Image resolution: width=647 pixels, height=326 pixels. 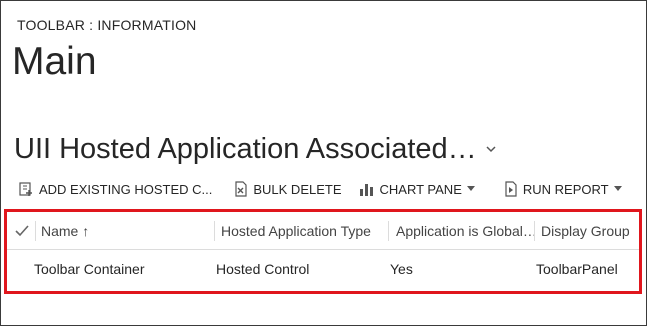 I want to click on cell-name: Toolbar Container, so click(x=89, y=269).